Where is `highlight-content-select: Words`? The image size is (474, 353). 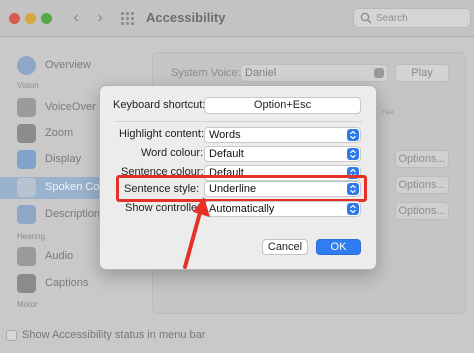
highlight-content-select: Words is located at coordinates (282, 135).